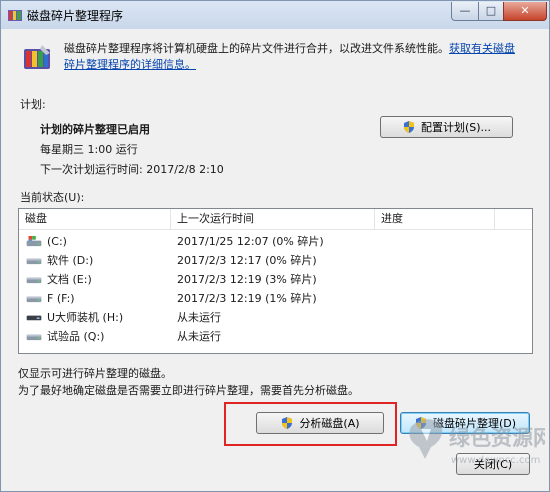 The image size is (550, 492). I want to click on schedule-frequency: 每星期三 1:00 运行, so click(89, 149).